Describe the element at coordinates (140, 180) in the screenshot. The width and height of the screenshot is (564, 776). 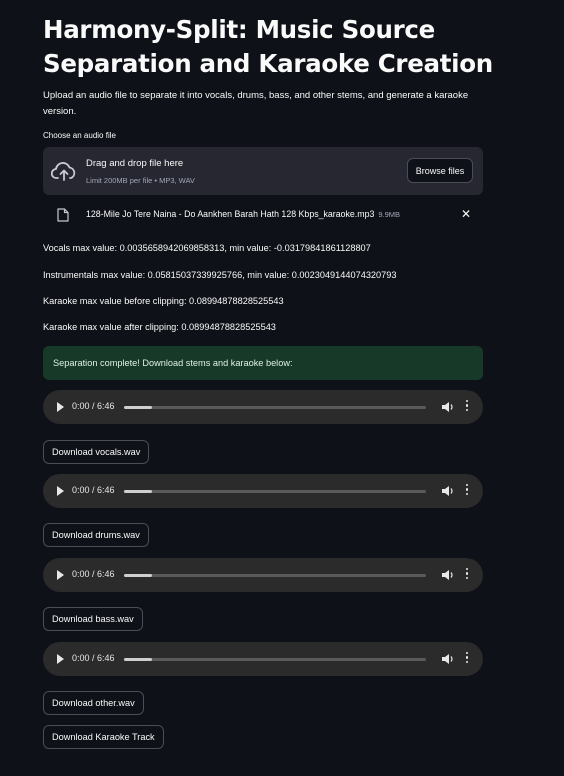
I see `dropzone-limit: Limit 200MB per file • MP3, WAV` at that location.